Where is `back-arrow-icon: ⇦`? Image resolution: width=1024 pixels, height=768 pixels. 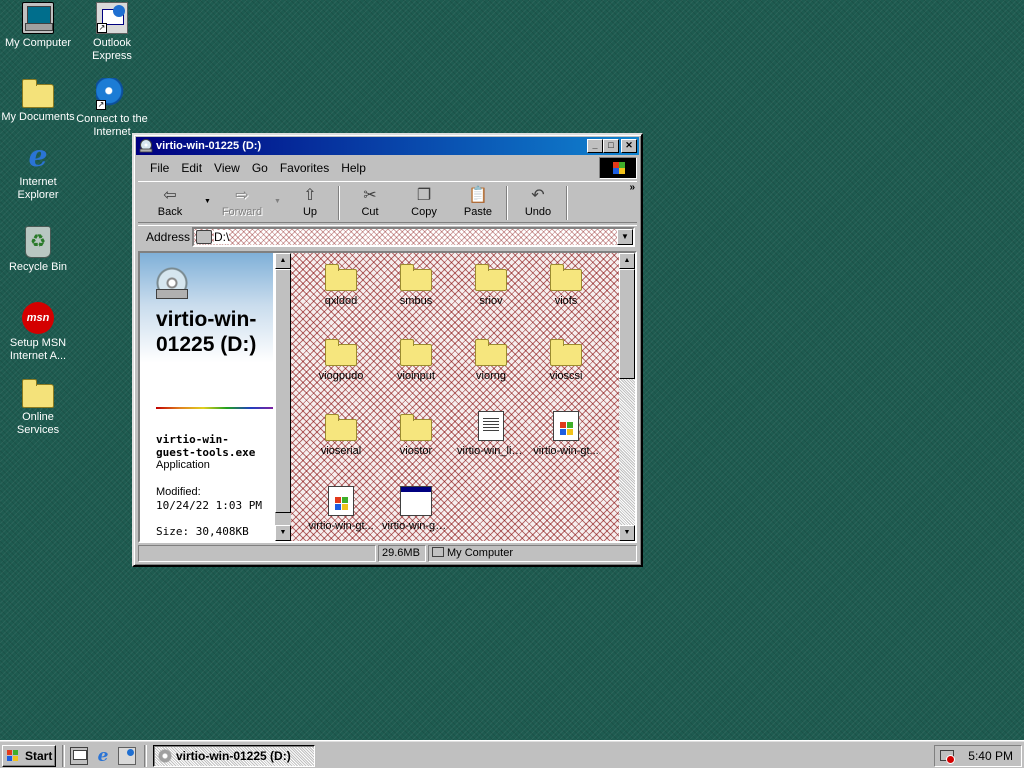 back-arrow-icon: ⇦ is located at coordinates (170, 195).